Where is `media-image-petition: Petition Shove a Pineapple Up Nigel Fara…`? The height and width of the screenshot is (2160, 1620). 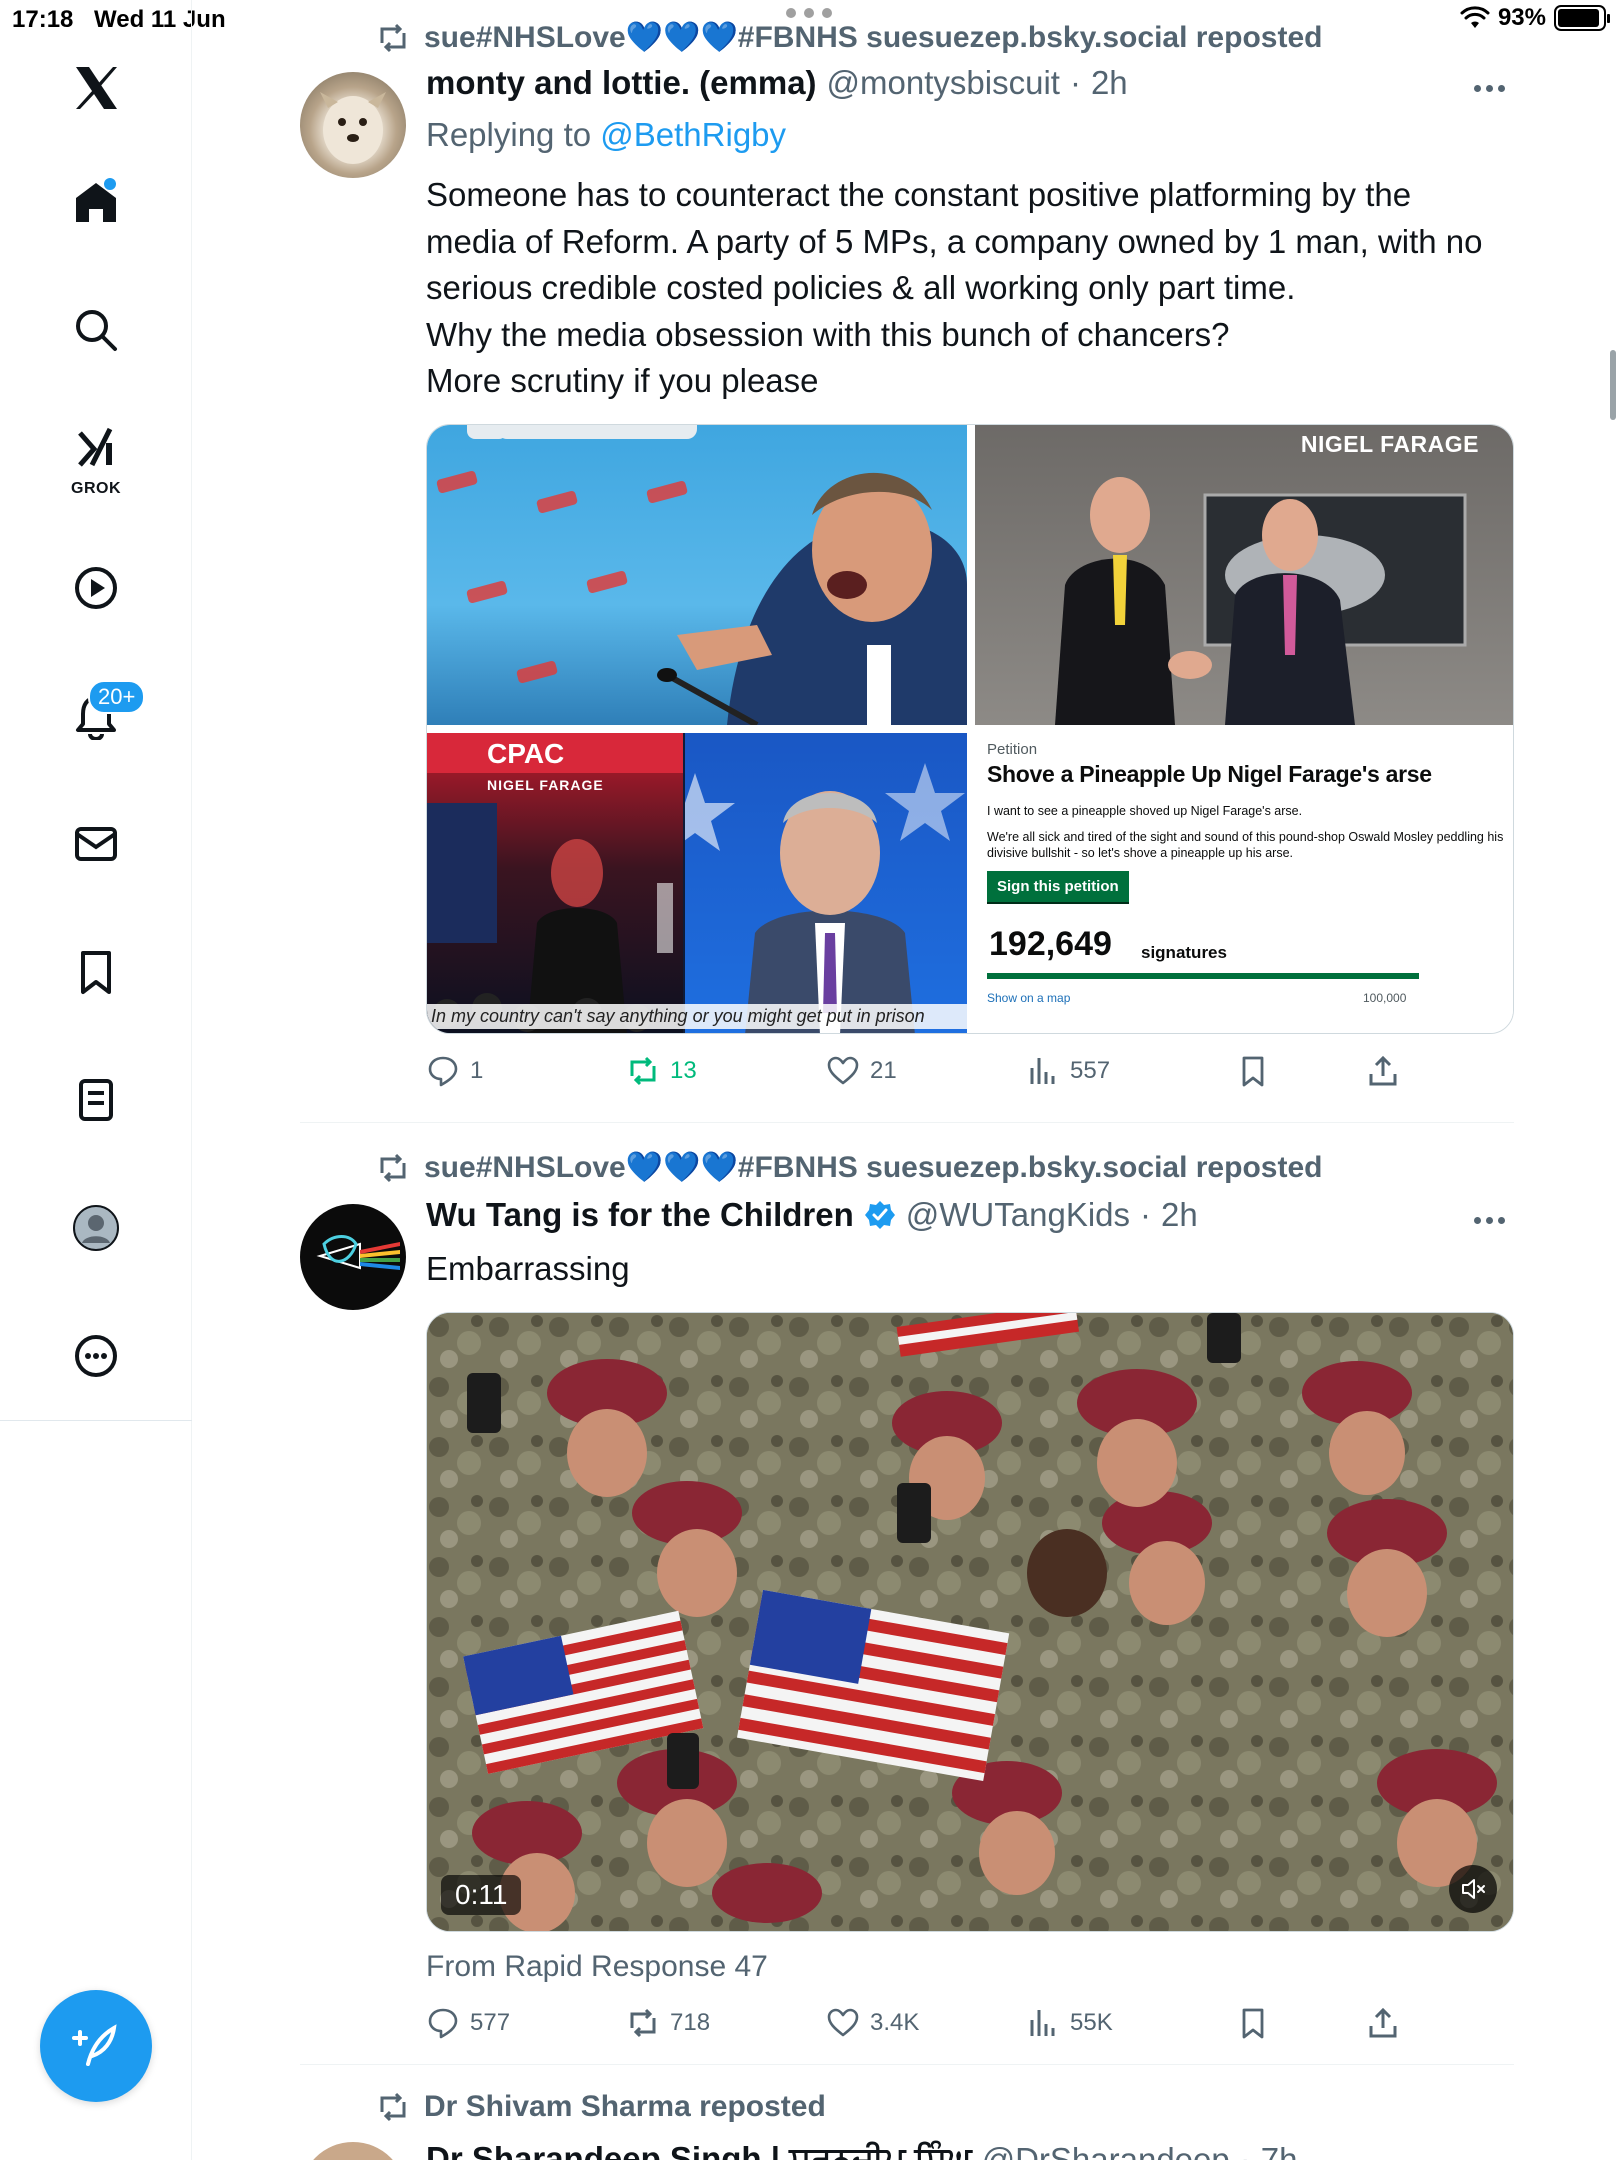 media-image-petition: Petition Shove a Pineapple Up Nigel Fara… is located at coordinates (1244, 883).